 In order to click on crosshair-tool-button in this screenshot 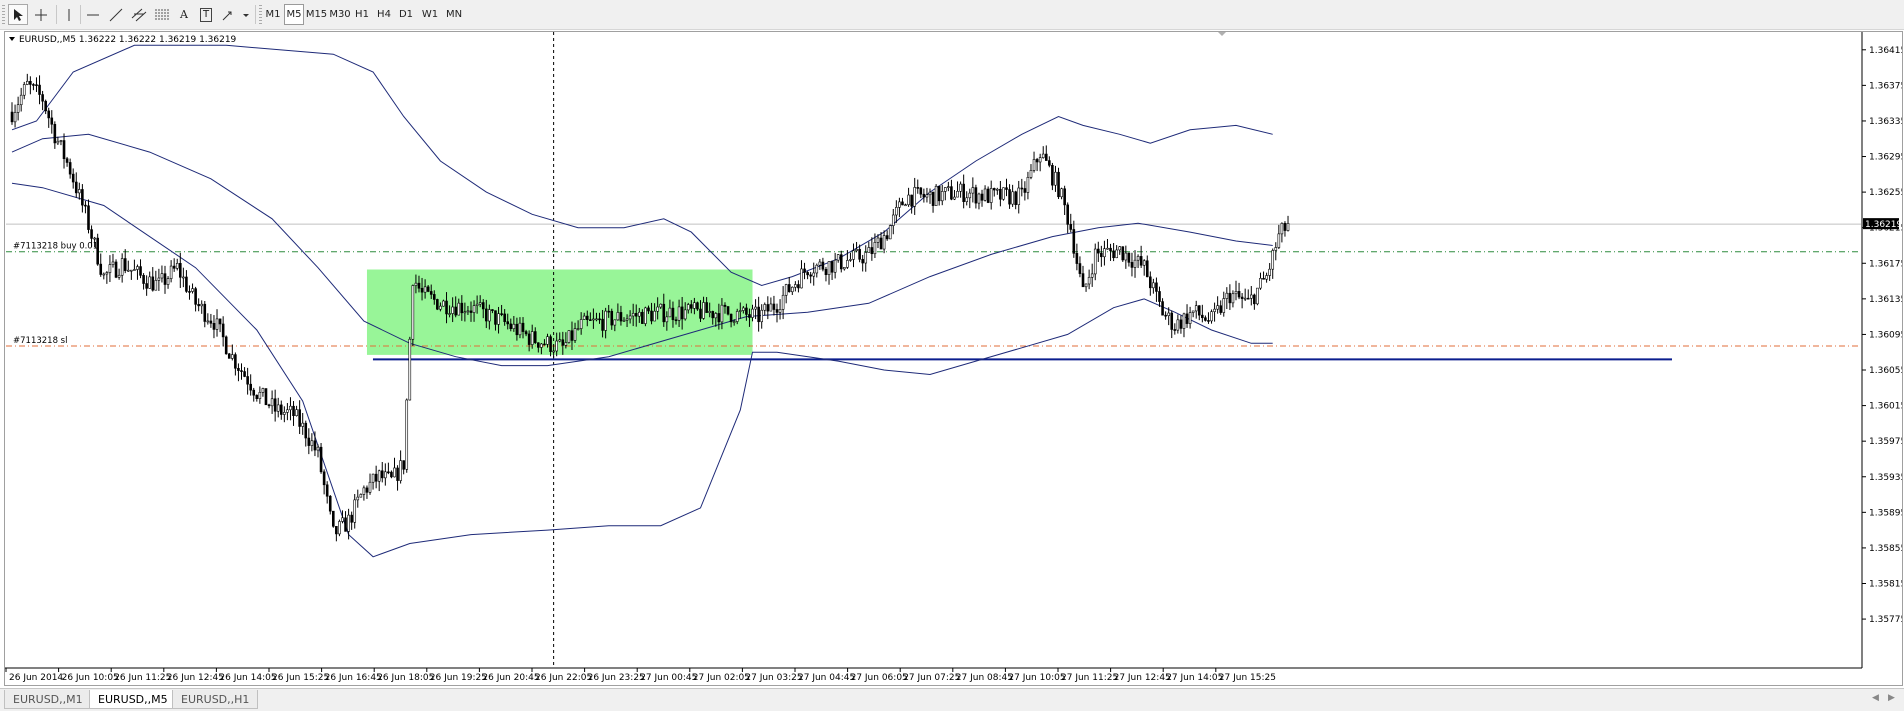, I will do `click(41, 14)`.